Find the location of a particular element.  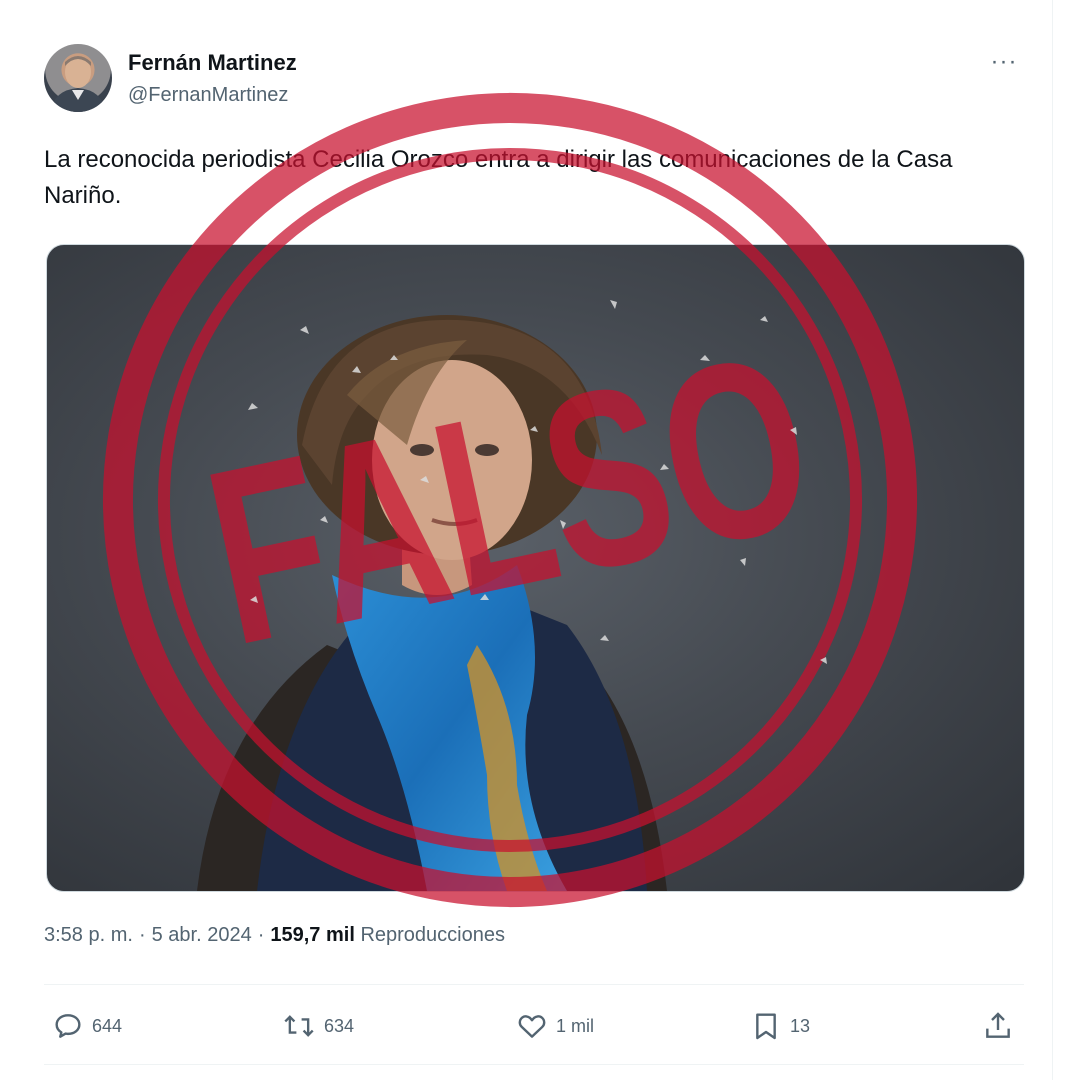

tweet-header: Fernán Martinez @FernanMartinez ··· is located at coordinates (534, 80).